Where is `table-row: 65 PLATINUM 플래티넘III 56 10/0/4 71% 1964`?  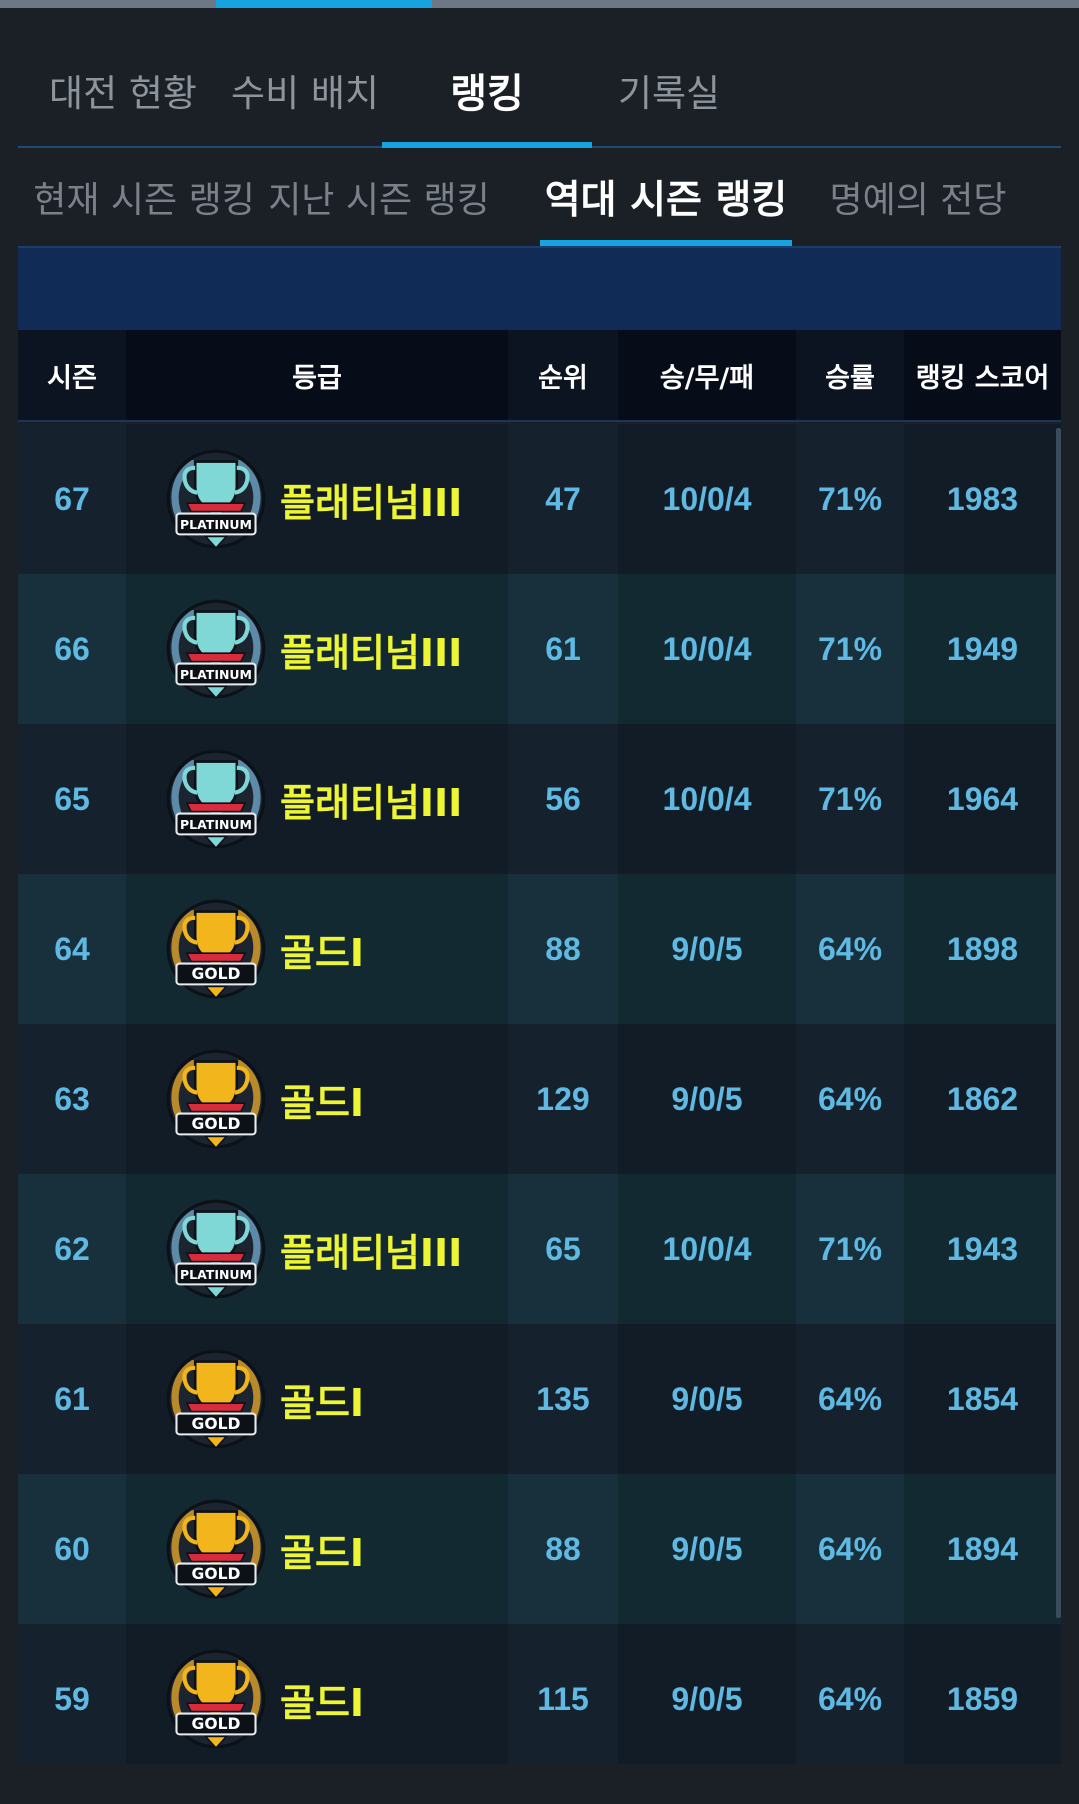
table-row: 65 PLATINUM 플래티넘III 56 10/0/4 71% 1964 is located at coordinates (539, 799).